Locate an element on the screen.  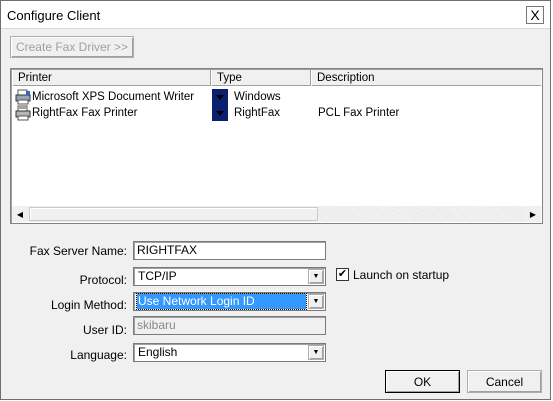
checkmark-icon: ✔ is located at coordinates (342, 274).